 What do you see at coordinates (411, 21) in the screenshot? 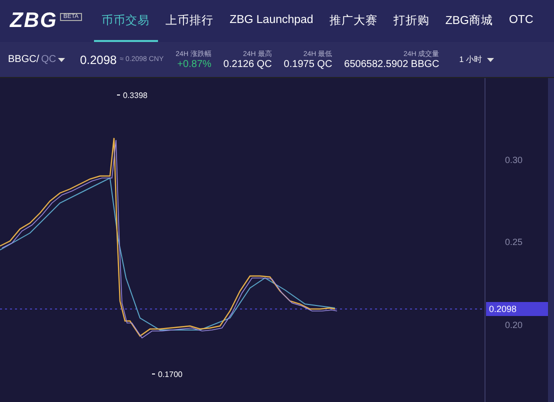
I see `nav-tab: 打折购` at bounding box center [411, 21].